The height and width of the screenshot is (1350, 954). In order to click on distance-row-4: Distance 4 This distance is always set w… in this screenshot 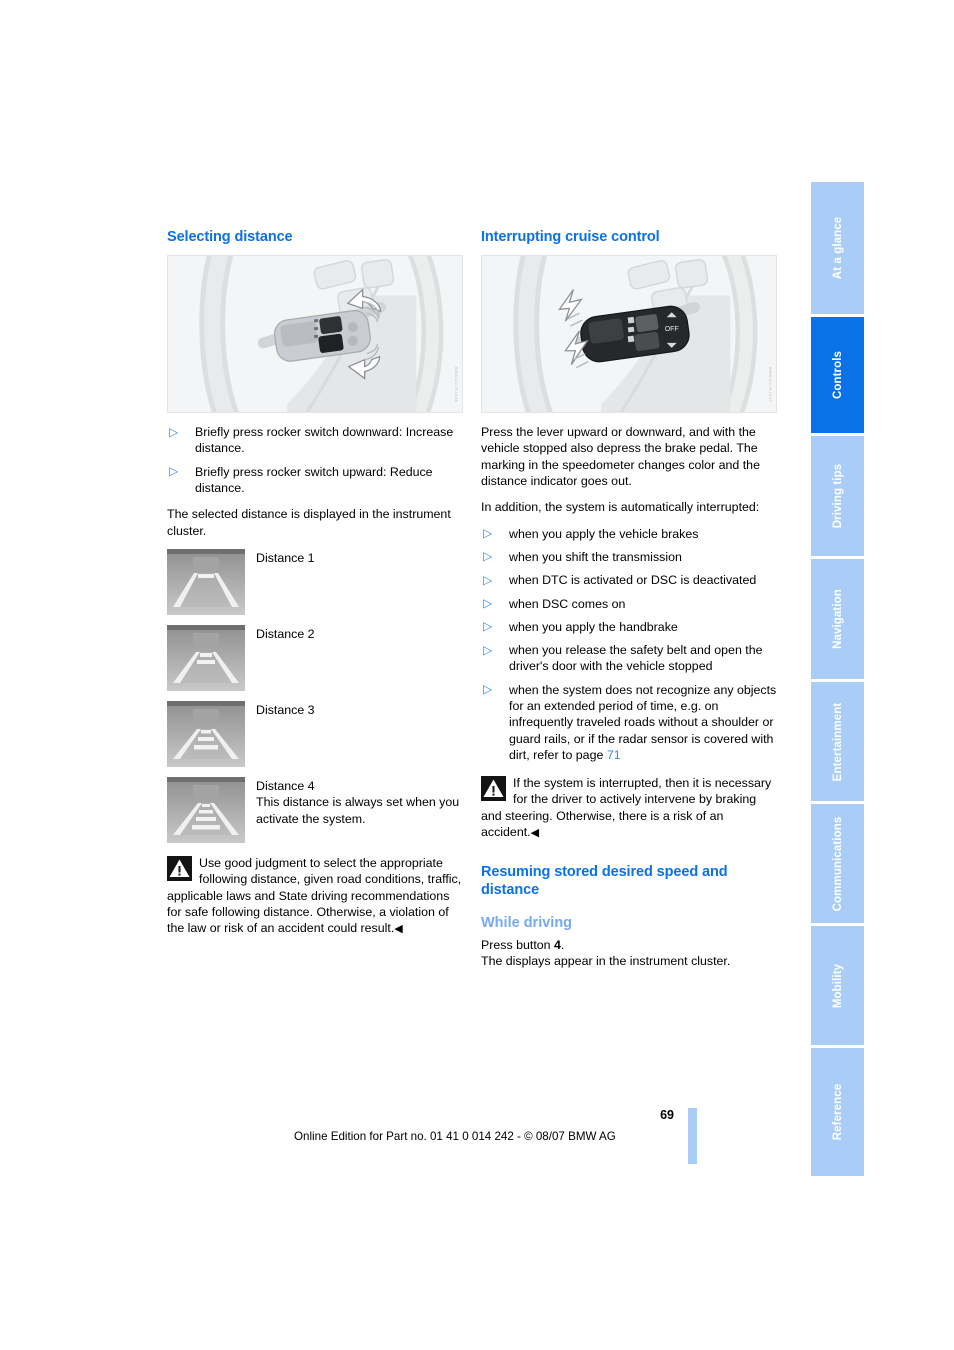, I will do `click(315, 809)`.